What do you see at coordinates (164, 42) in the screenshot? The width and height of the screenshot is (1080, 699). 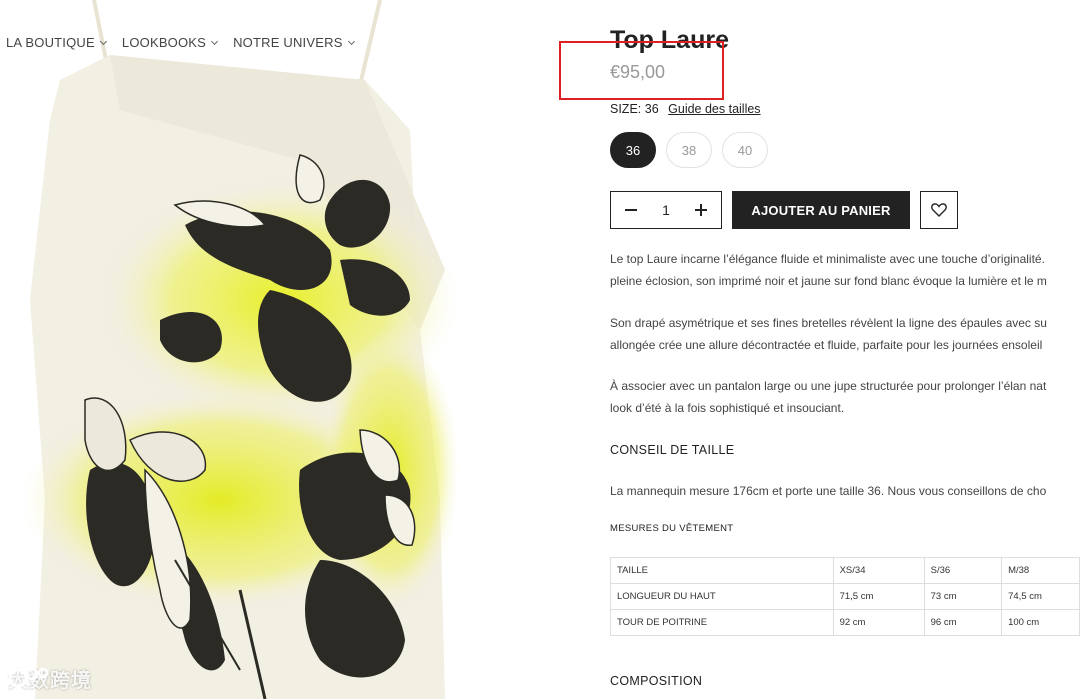 I see `nav-item-label: LOOKBOOKS` at bounding box center [164, 42].